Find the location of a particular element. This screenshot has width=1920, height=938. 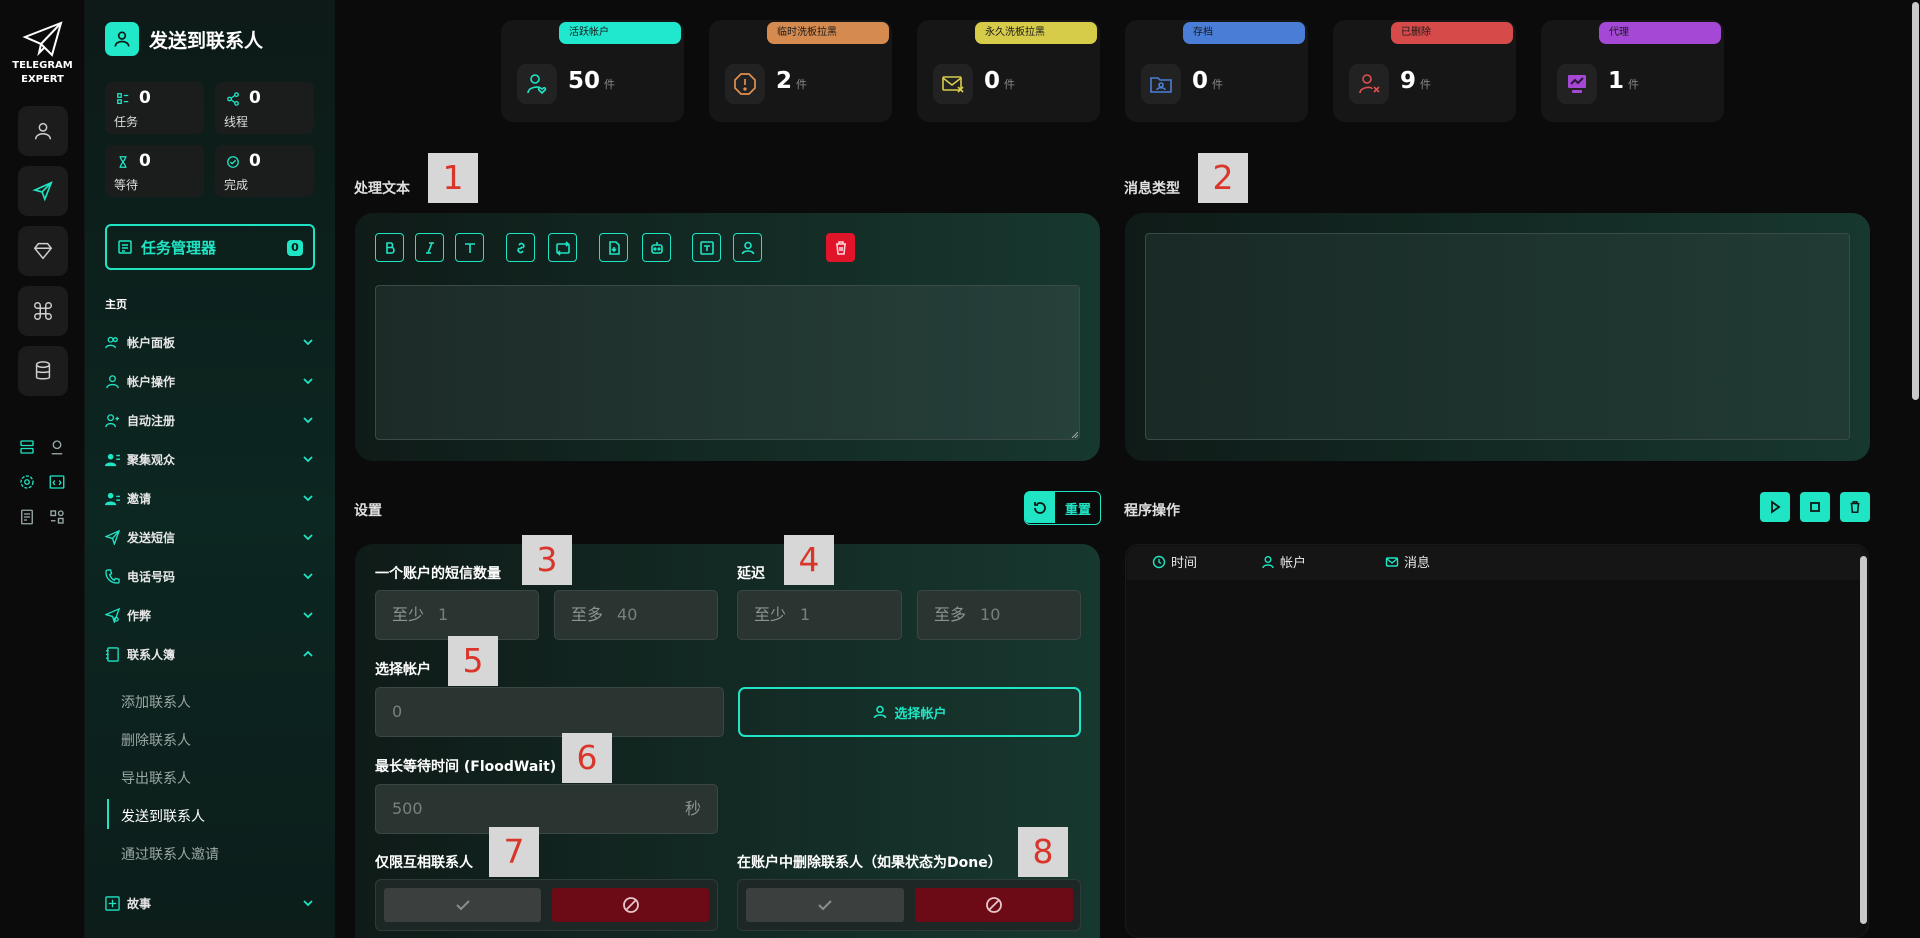

mutual-only-no-button is located at coordinates (630, 905).